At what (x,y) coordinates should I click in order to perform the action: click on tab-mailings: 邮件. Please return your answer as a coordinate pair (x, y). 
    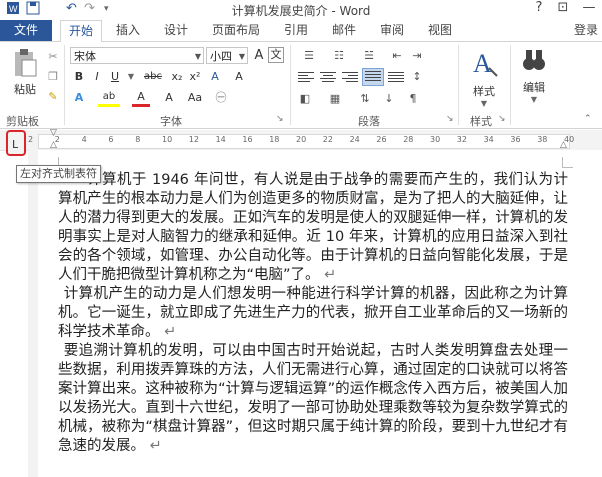
    Looking at the image, I should click on (344, 30).